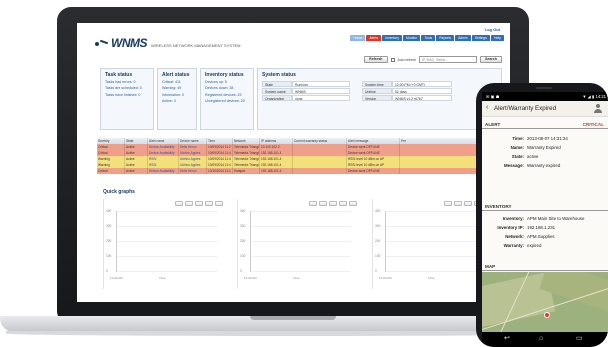 This screenshot has height=347, width=608. Describe the element at coordinates (498, 206) in the screenshot. I see `inventory-section-label: INVENTORY` at that location.